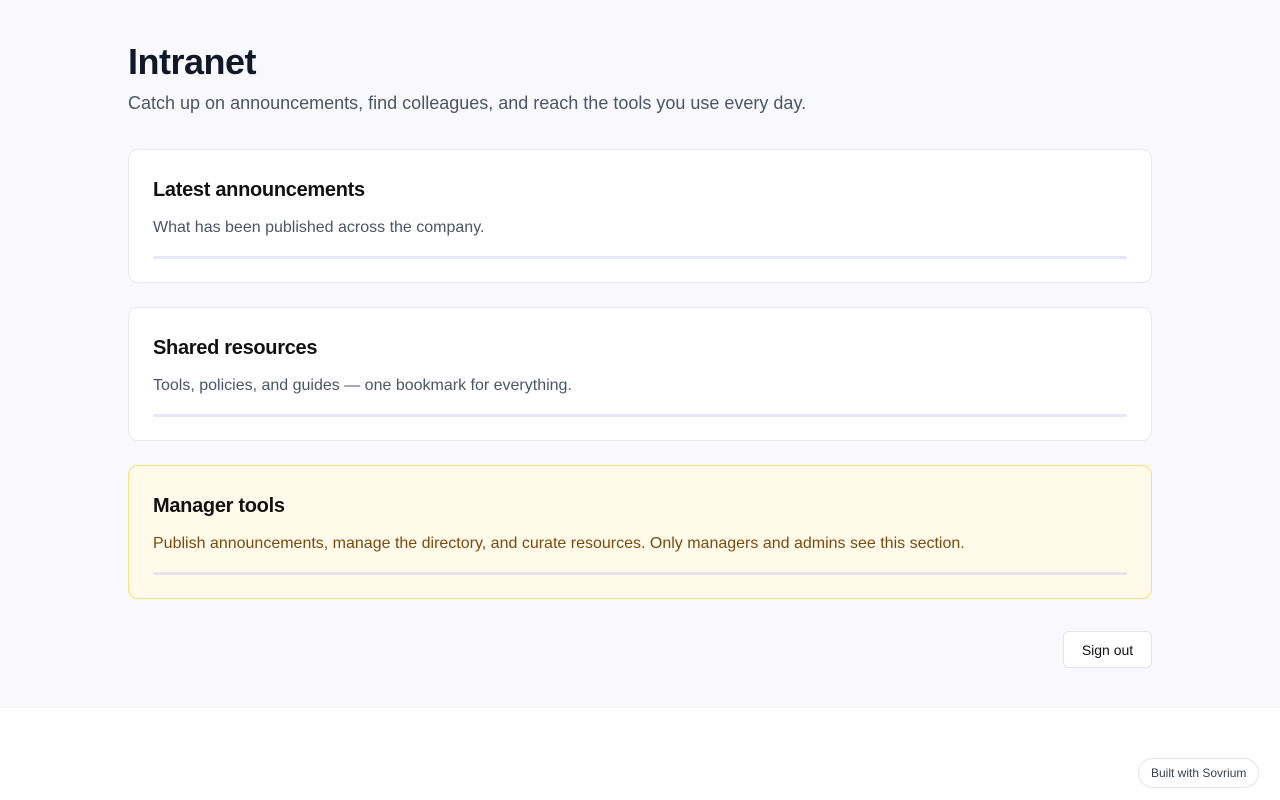  What do you see at coordinates (640, 257) in the screenshot?
I see `announcements-divider` at bounding box center [640, 257].